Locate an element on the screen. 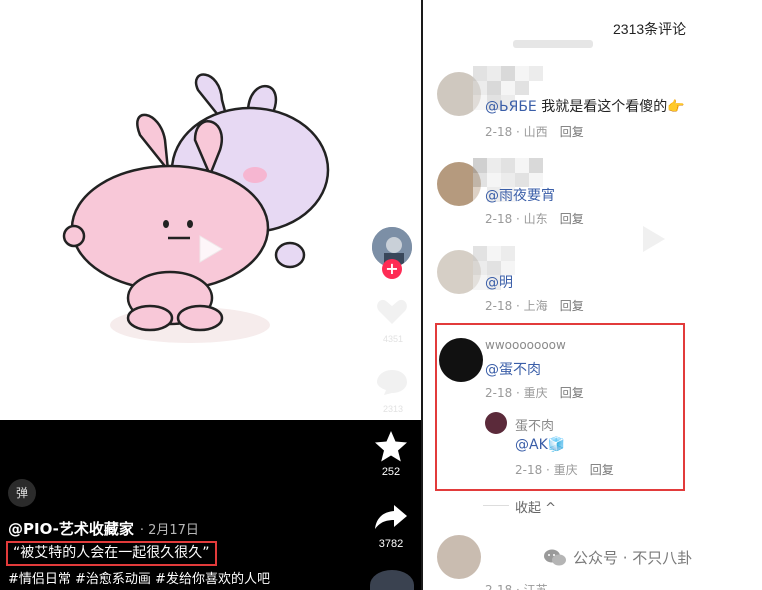  comment-mention: @蛋不肉 is located at coordinates (513, 370).